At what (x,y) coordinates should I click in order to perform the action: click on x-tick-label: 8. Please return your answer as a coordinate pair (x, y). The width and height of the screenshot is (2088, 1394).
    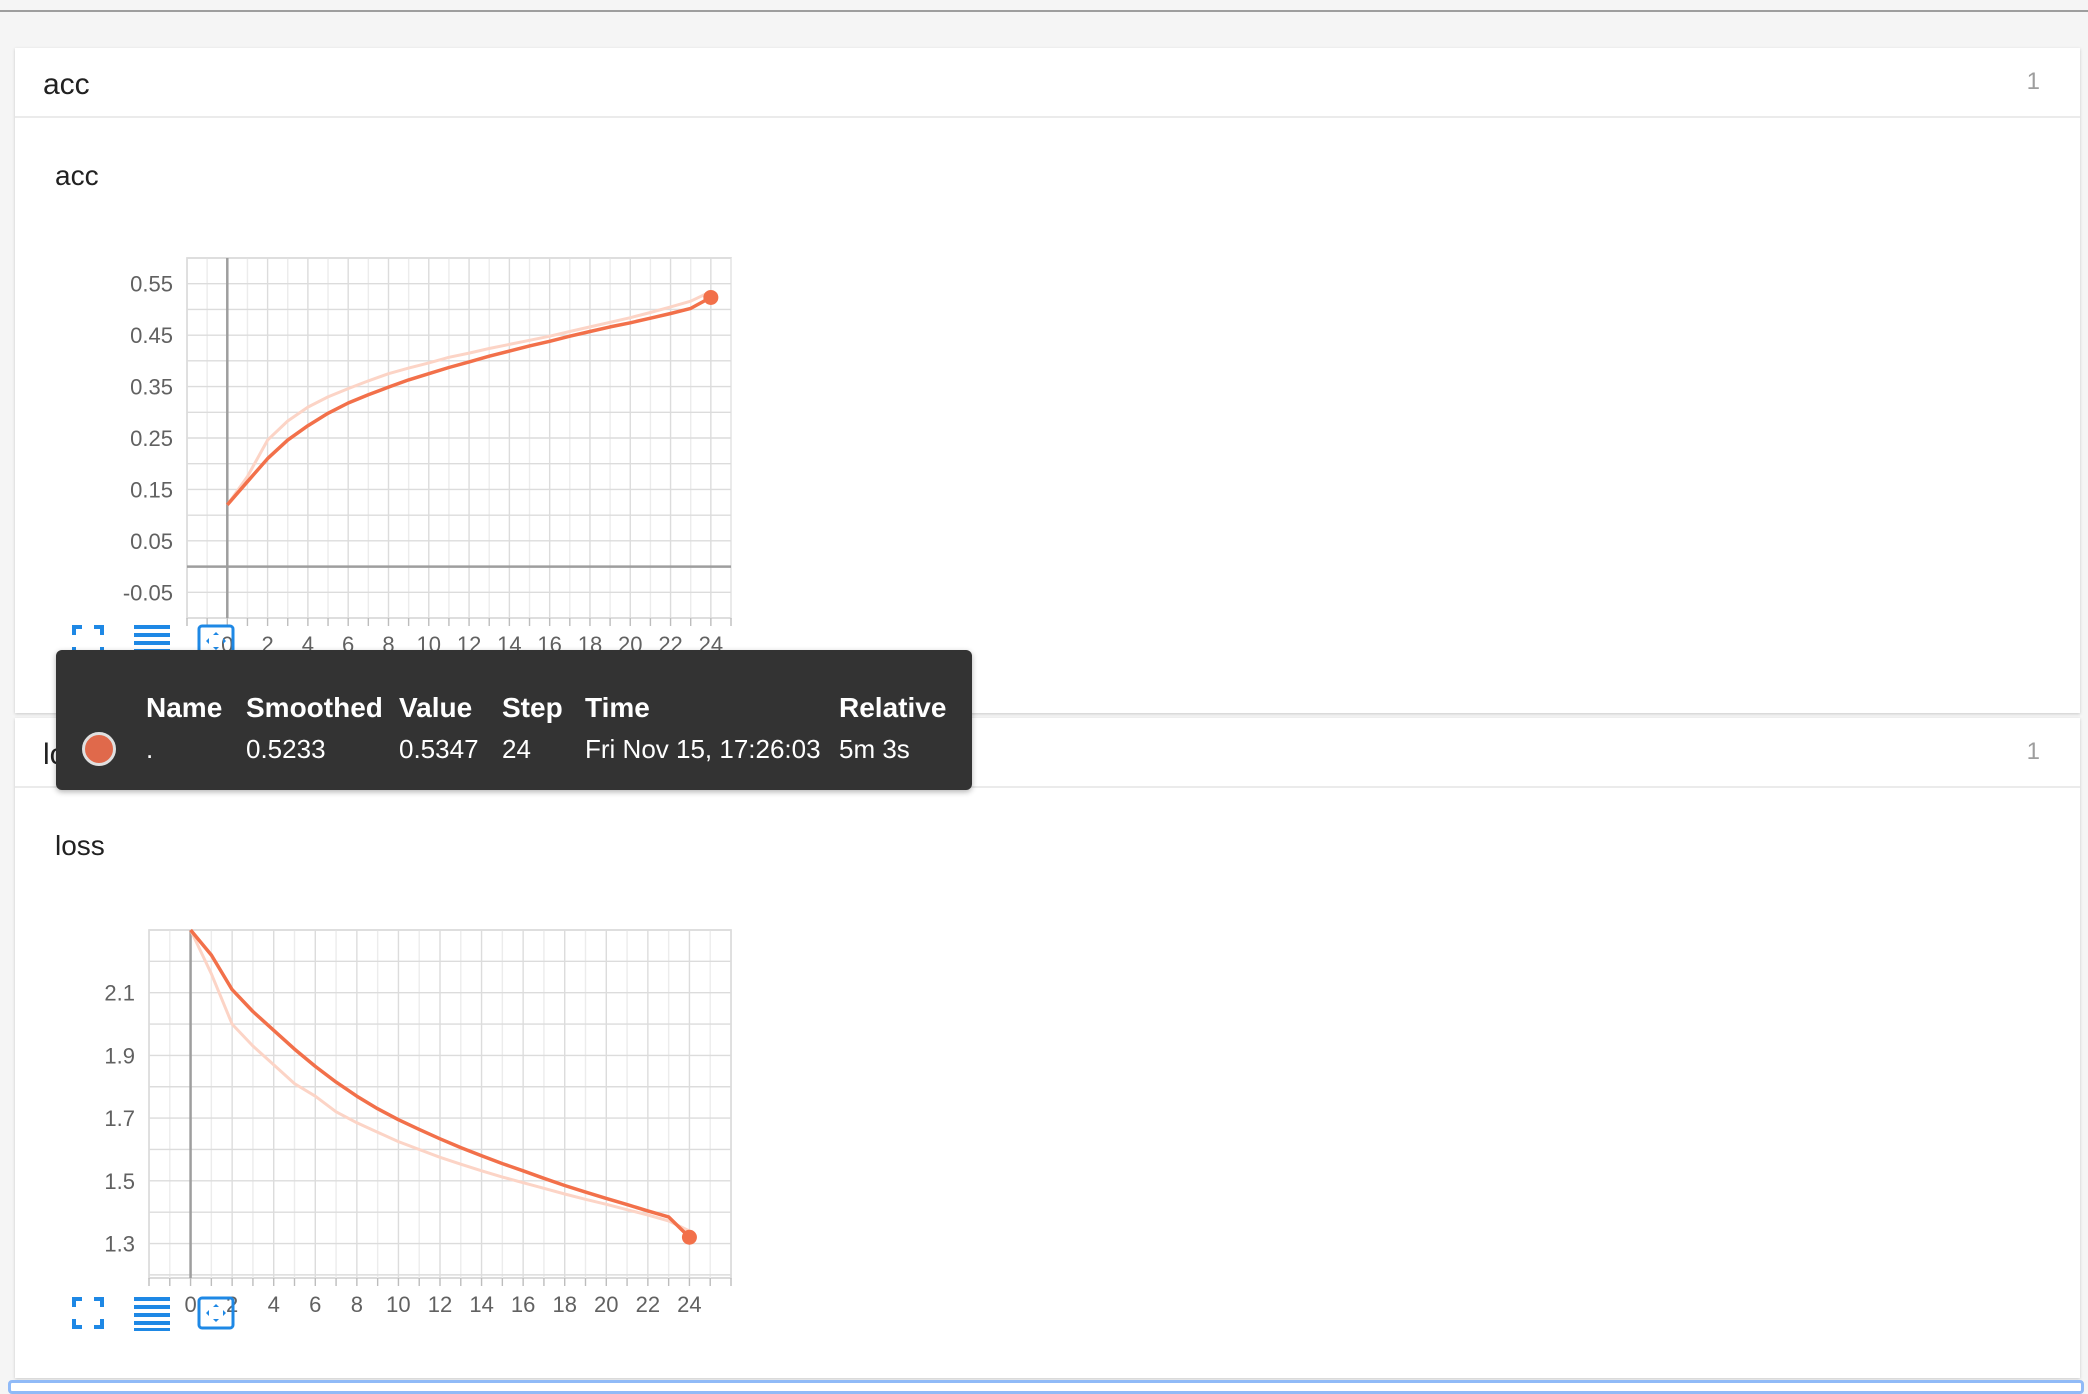
    Looking at the image, I should click on (357, 1304).